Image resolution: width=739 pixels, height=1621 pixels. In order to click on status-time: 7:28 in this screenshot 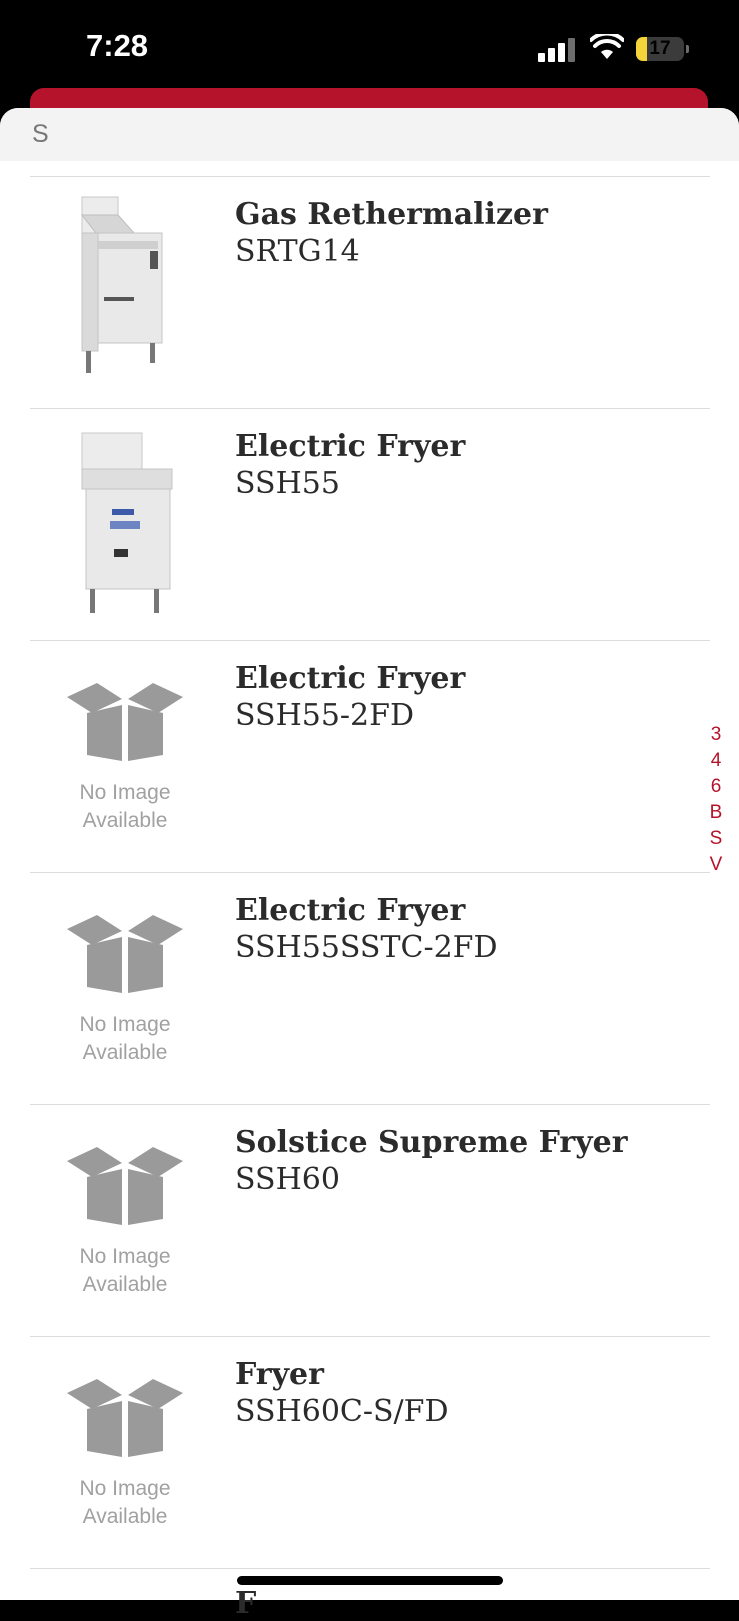, I will do `click(117, 45)`.